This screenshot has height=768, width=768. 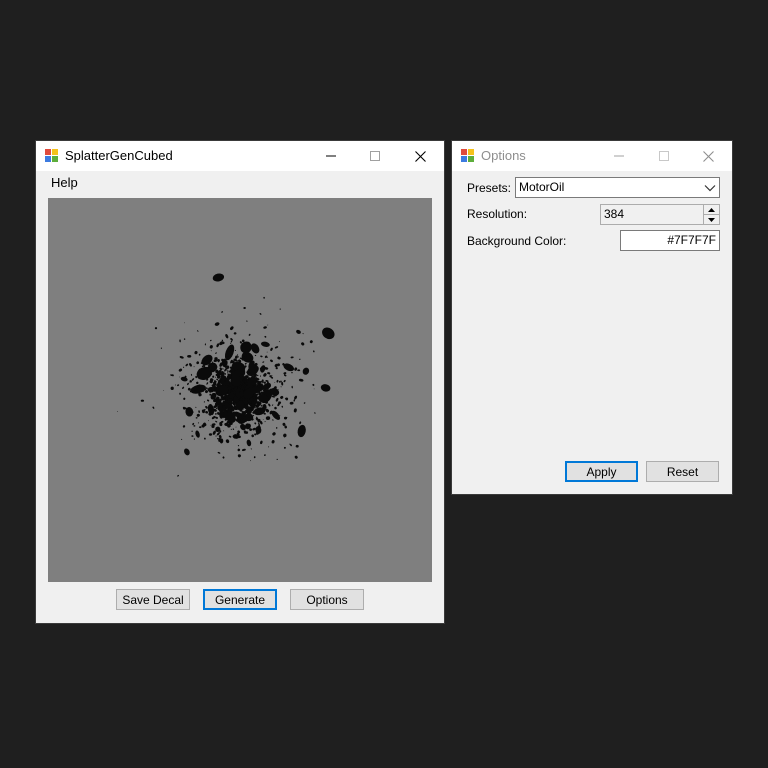 What do you see at coordinates (497, 214) in the screenshot?
I see `resolution-label: Resolution:` at bounding box center [497, 214].